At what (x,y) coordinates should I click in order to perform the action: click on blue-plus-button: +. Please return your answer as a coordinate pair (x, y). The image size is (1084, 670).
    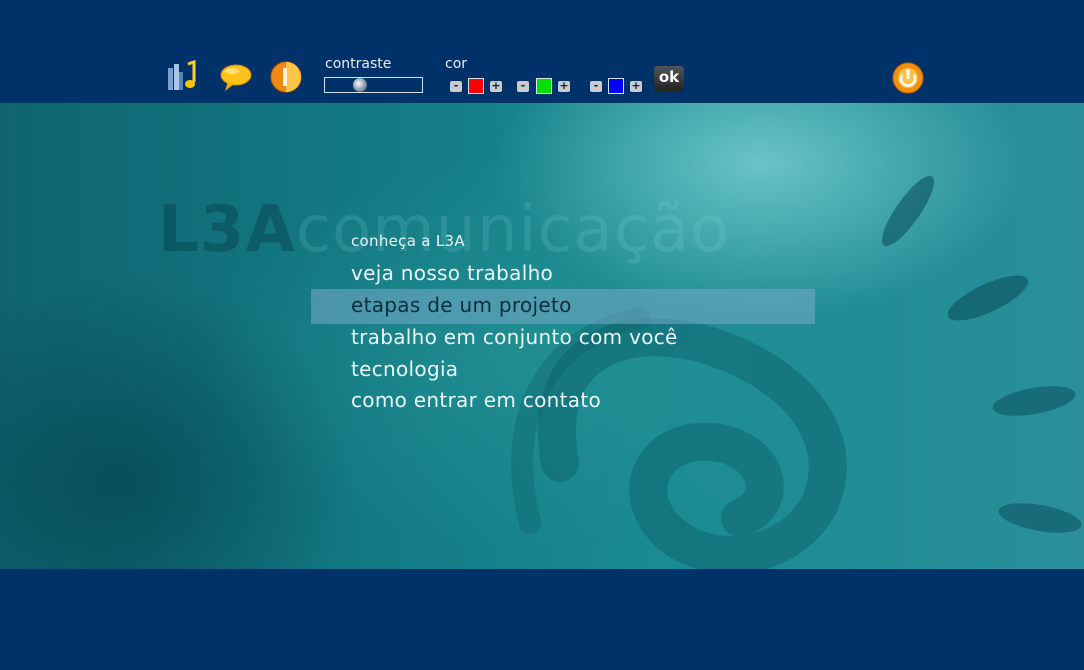
    Looking at the image, I should click on (636, 86).